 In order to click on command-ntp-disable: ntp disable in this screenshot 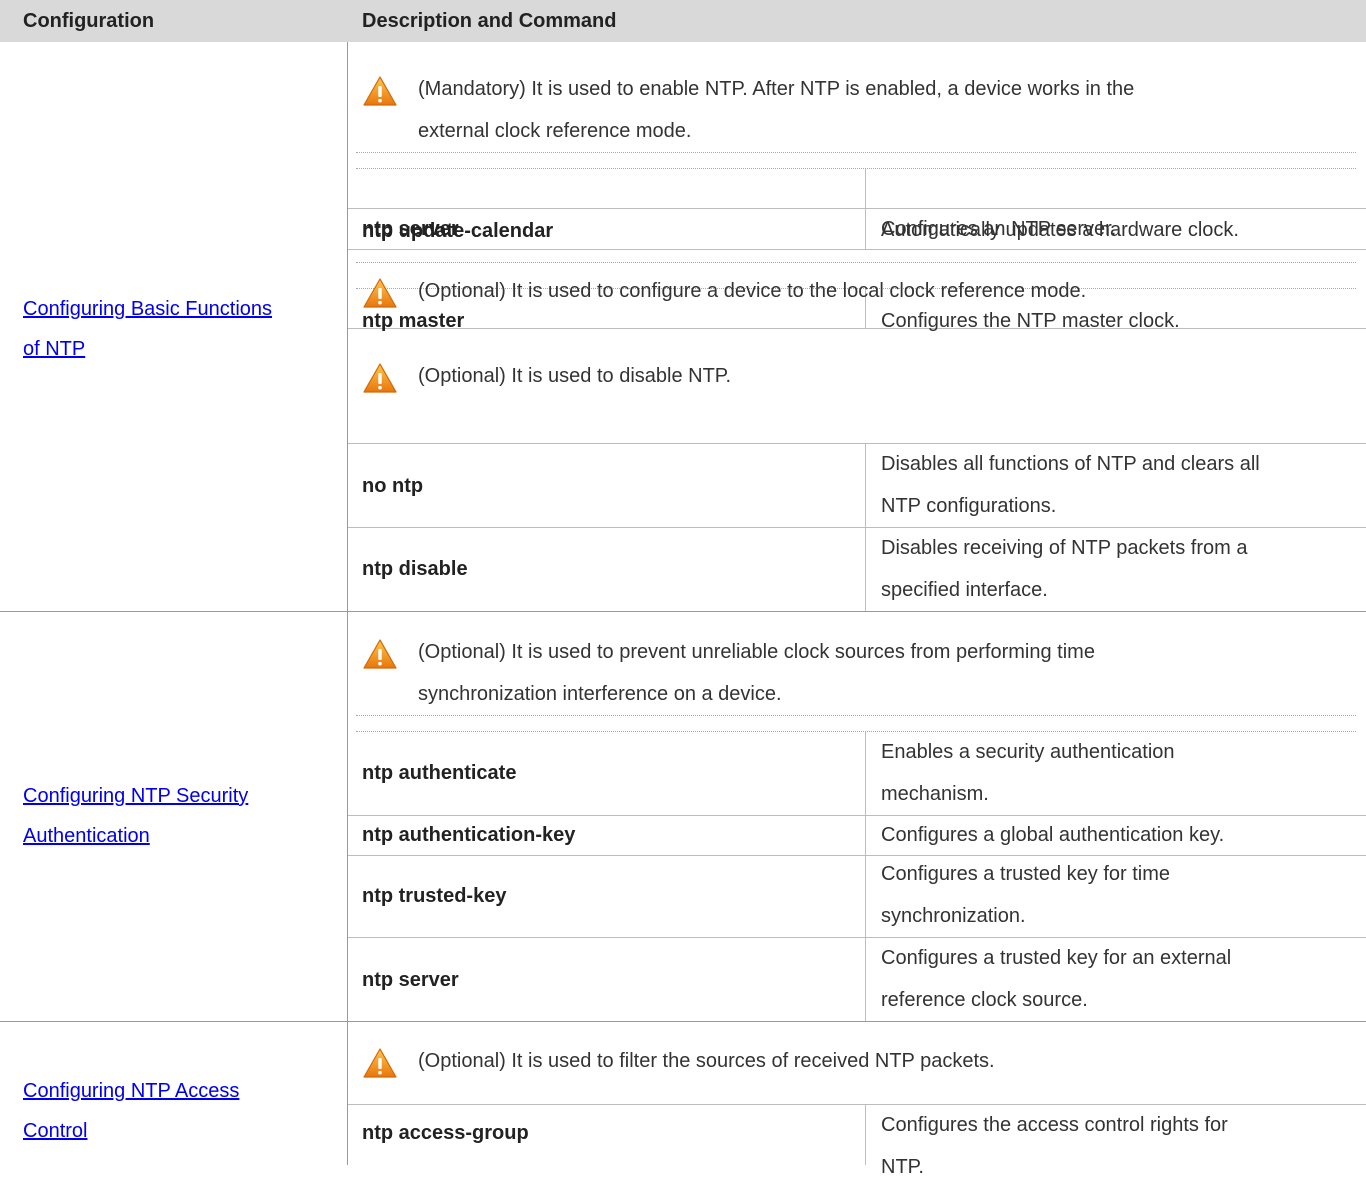, I will do `click(415, 569)`.